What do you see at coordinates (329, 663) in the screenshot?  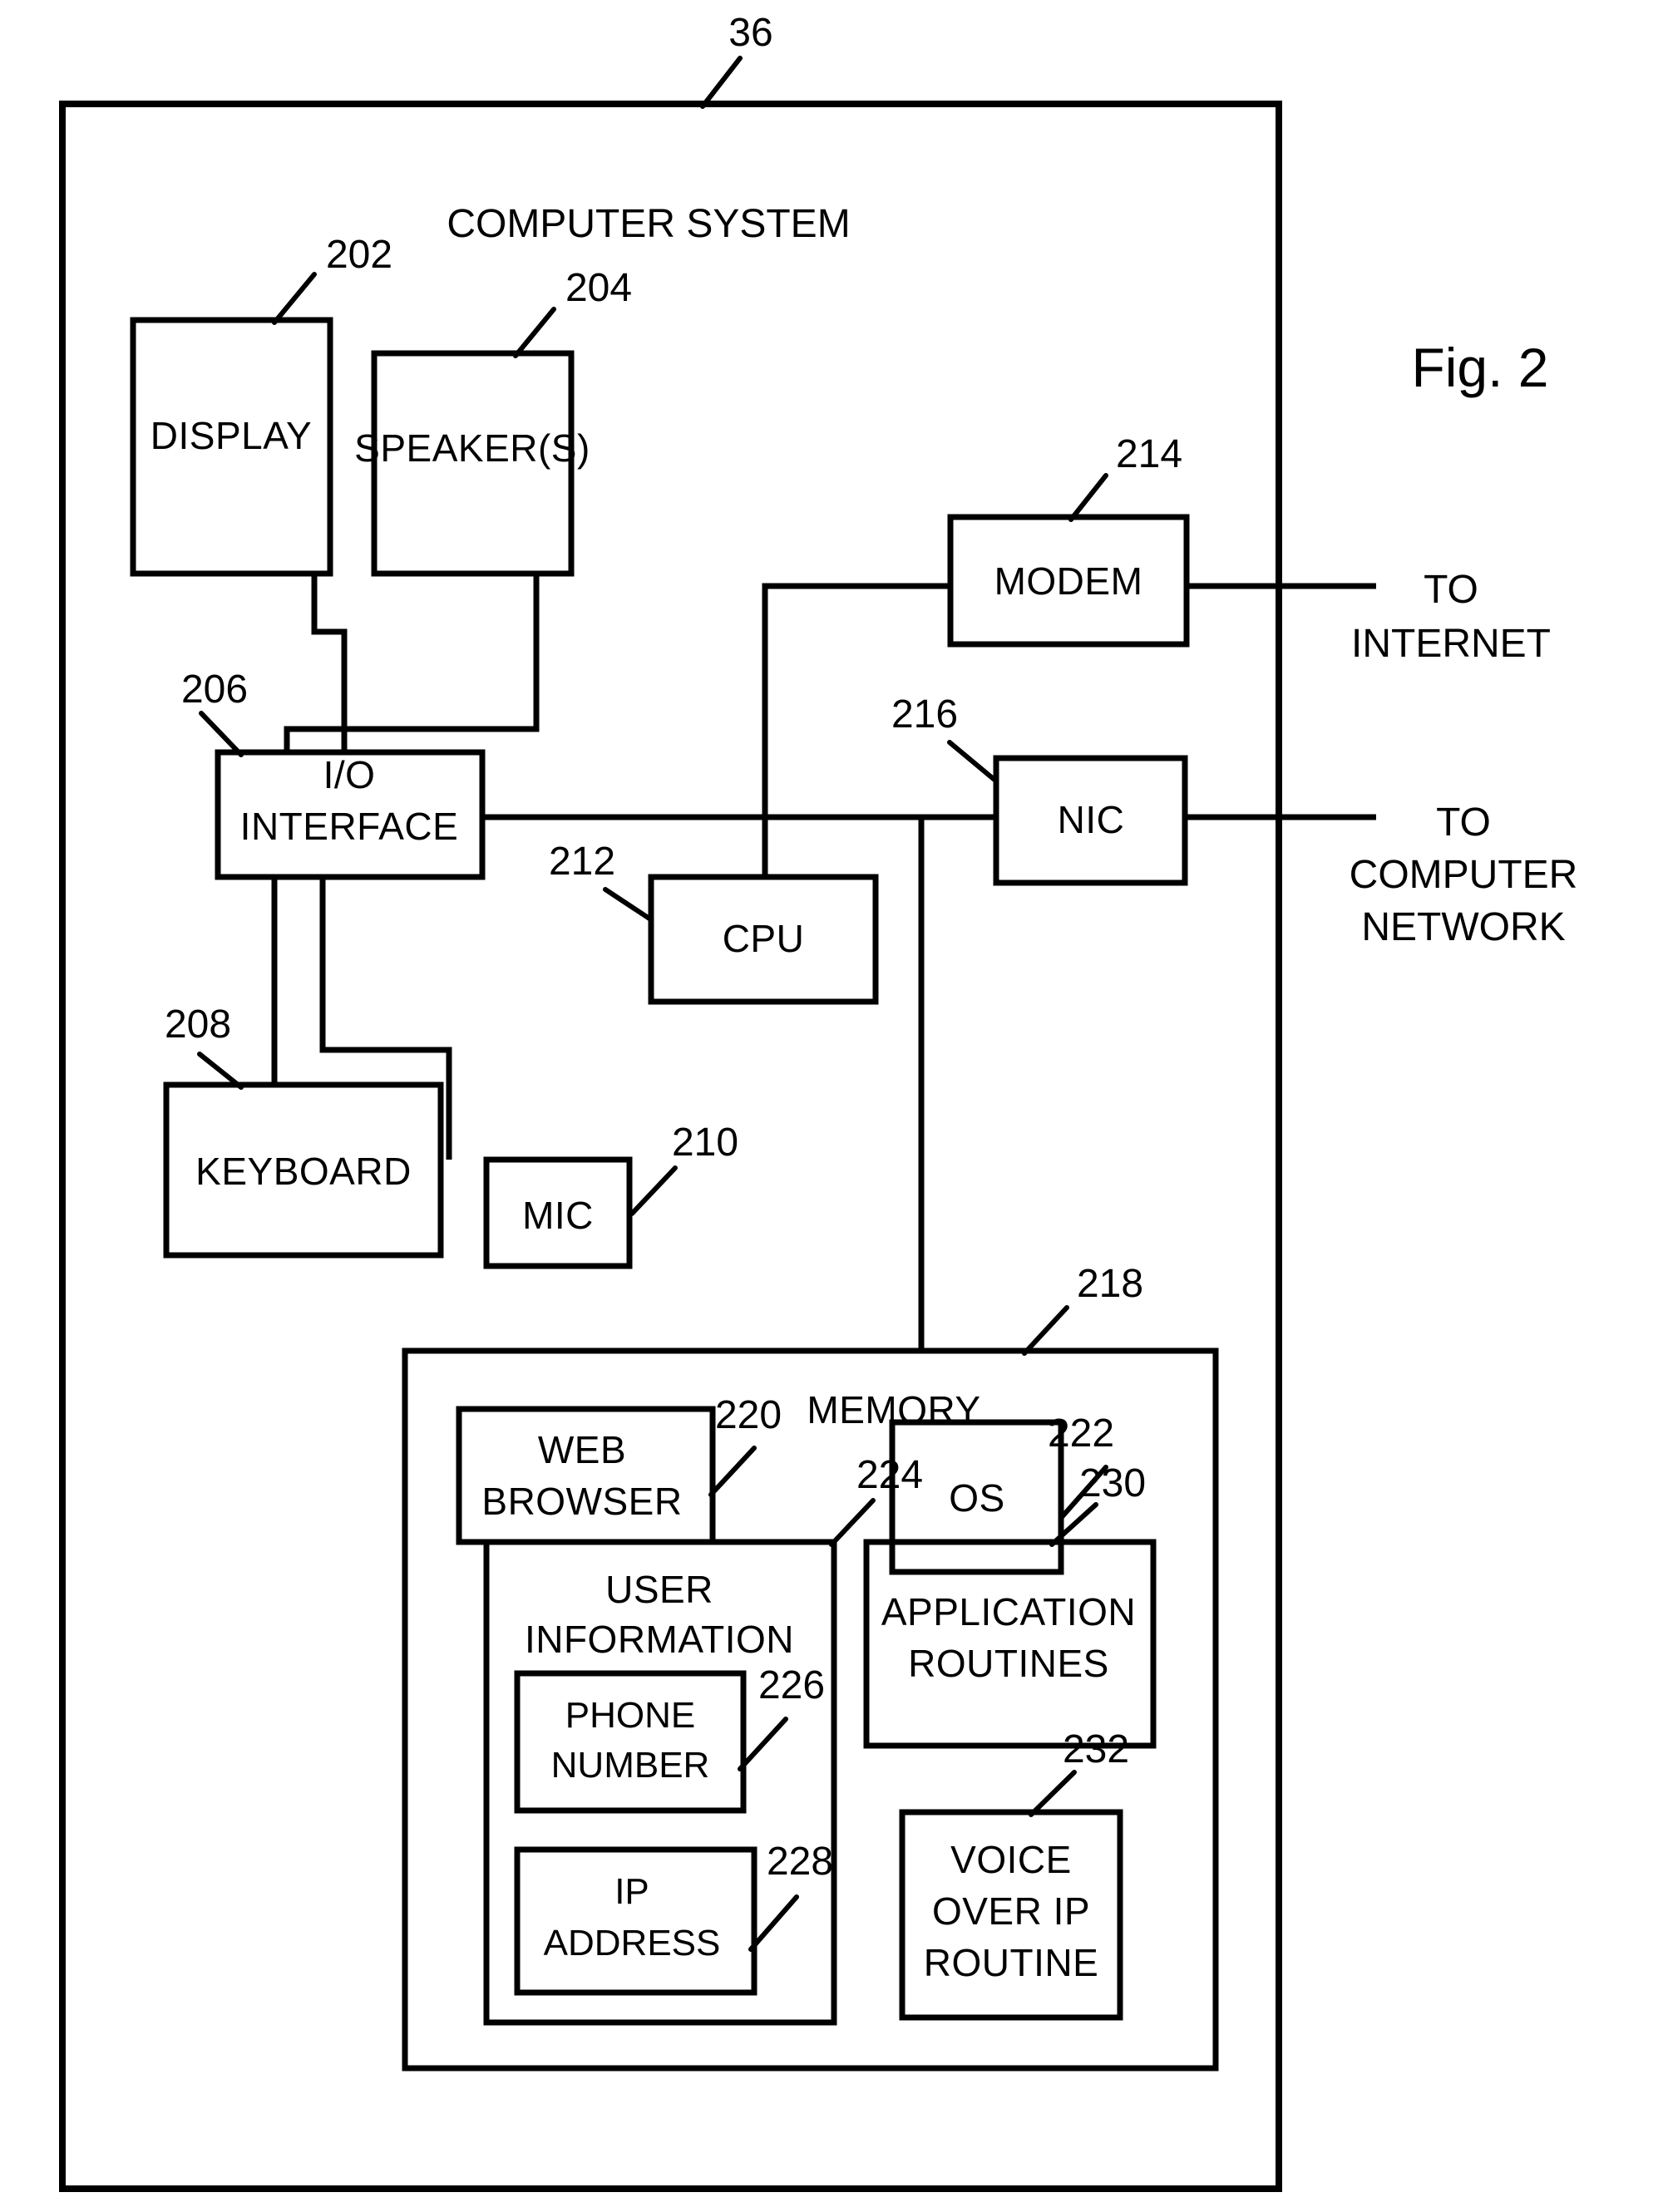 I see `connector-display-to-io` at bounding box center [329, 663].